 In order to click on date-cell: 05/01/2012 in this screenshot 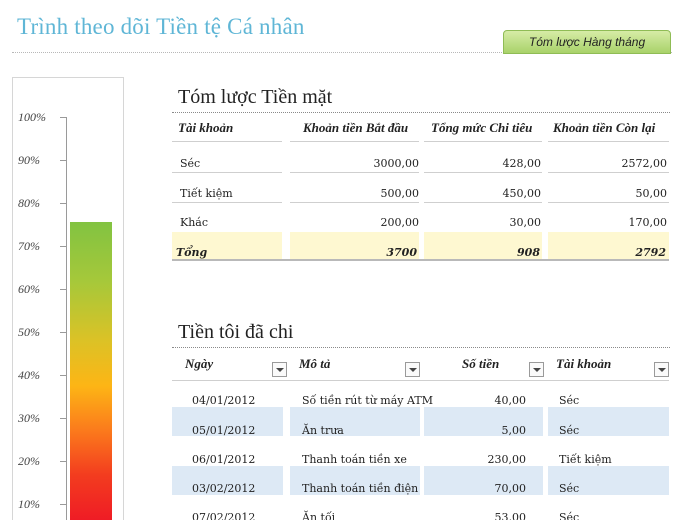, I will do `click(223, 430)`.